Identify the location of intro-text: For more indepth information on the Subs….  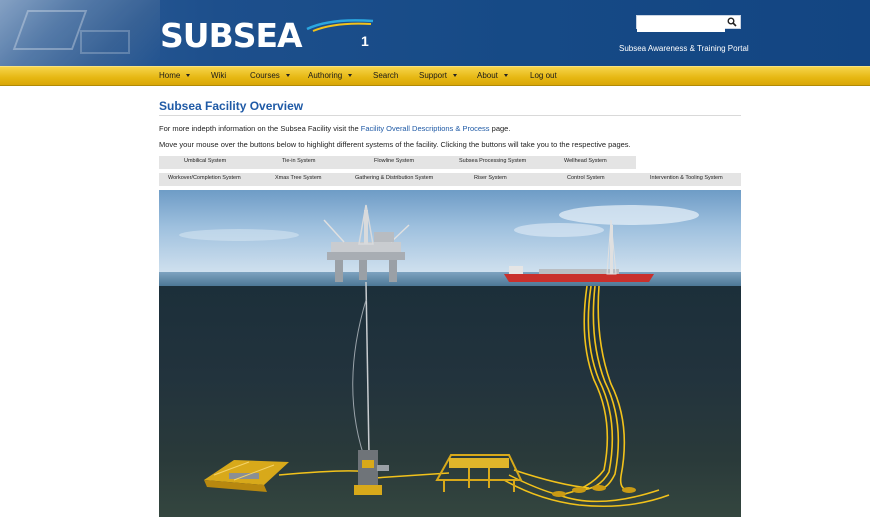
(335, 128).